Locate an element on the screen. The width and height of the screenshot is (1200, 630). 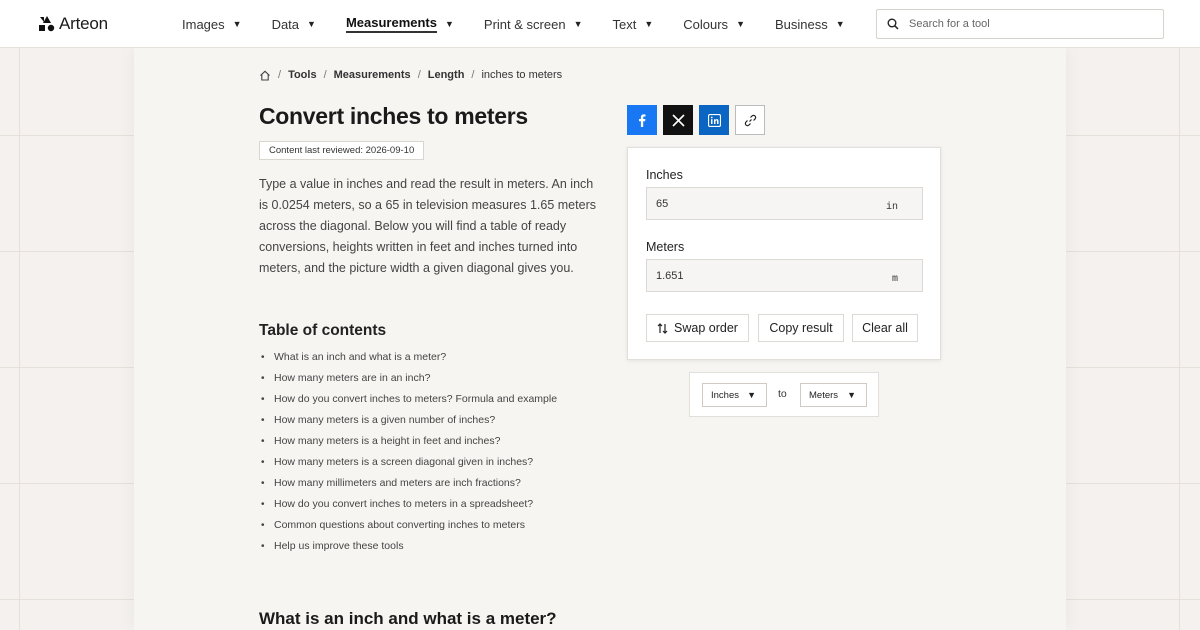
toc-link: How many meters are in an inch? is located at coordinates (408, 381).